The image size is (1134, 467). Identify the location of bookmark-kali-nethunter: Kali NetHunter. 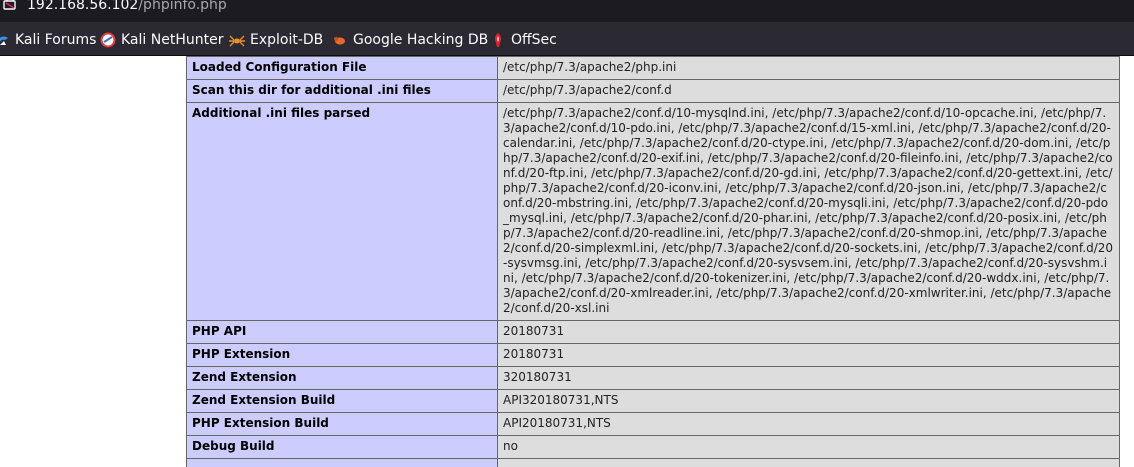
(161, 40).